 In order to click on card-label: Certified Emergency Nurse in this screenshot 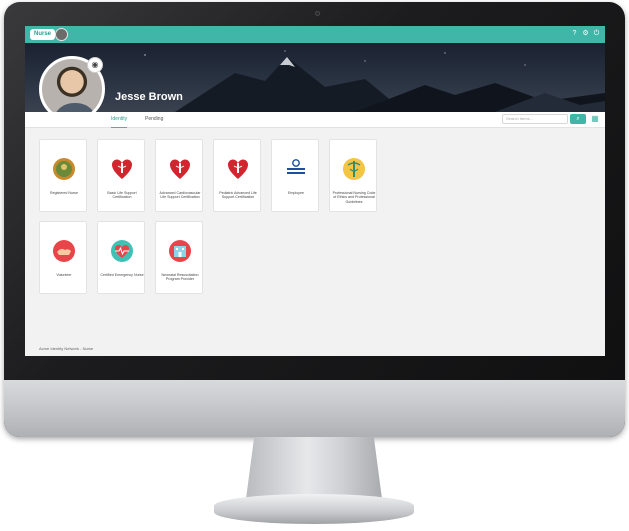, I will do `click(122, 275)`.